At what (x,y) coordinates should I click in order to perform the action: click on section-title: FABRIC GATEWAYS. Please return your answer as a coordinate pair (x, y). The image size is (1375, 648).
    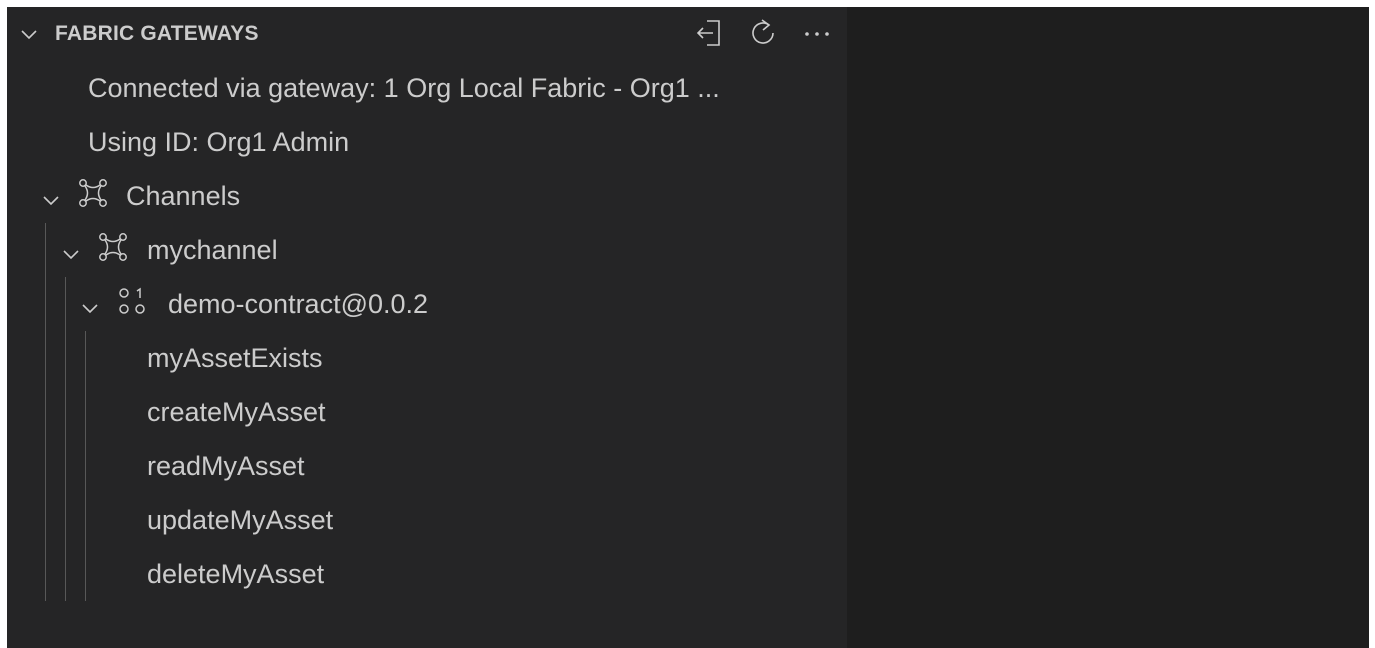
    Looking at the image, I should click on (157, 33).